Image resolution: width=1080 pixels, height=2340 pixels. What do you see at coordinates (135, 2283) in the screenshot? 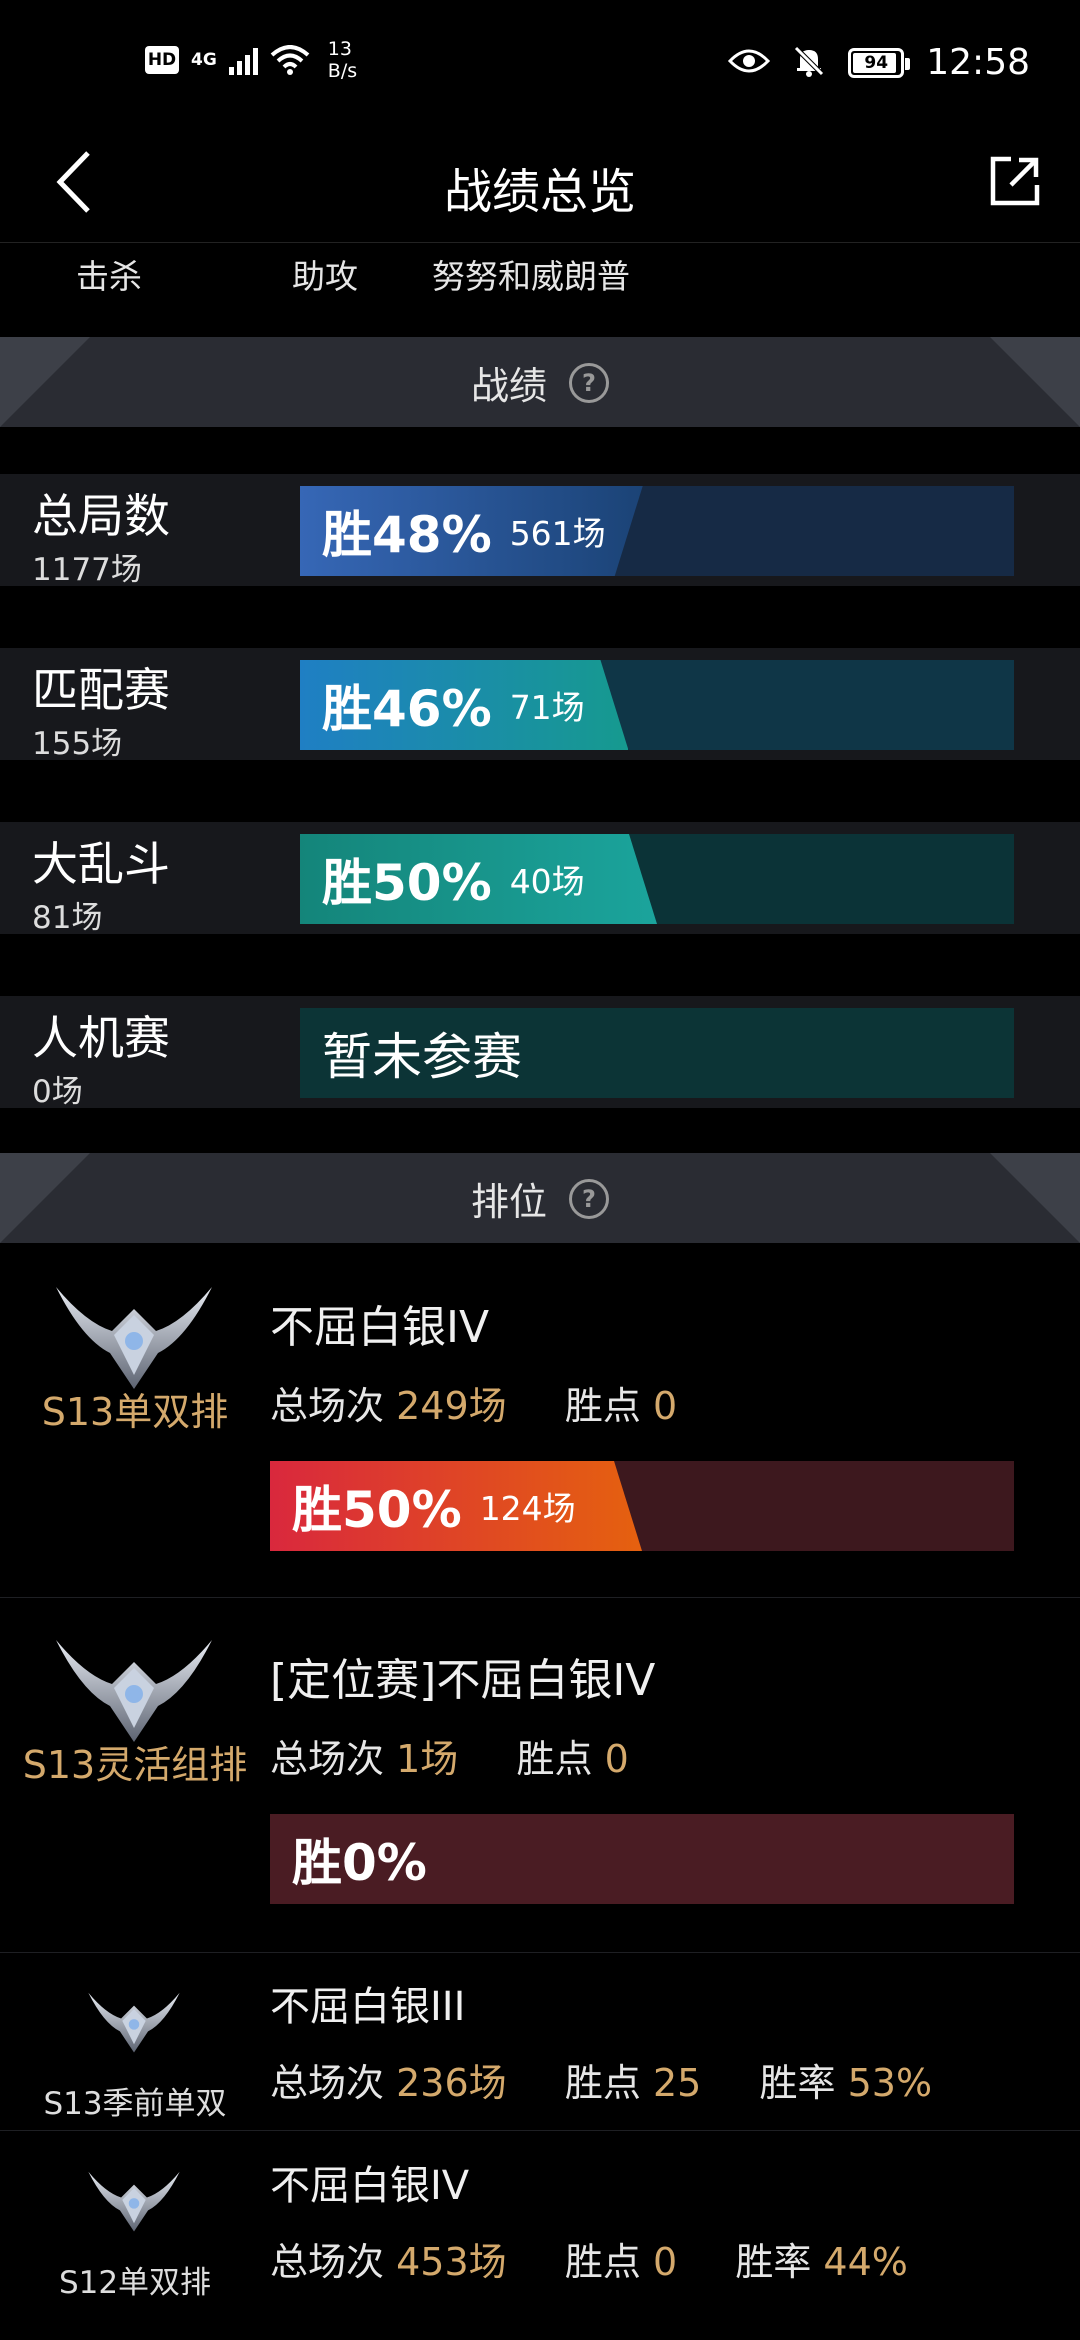
I see `season-label: S12单双排` at bounding box center [135, 2283].